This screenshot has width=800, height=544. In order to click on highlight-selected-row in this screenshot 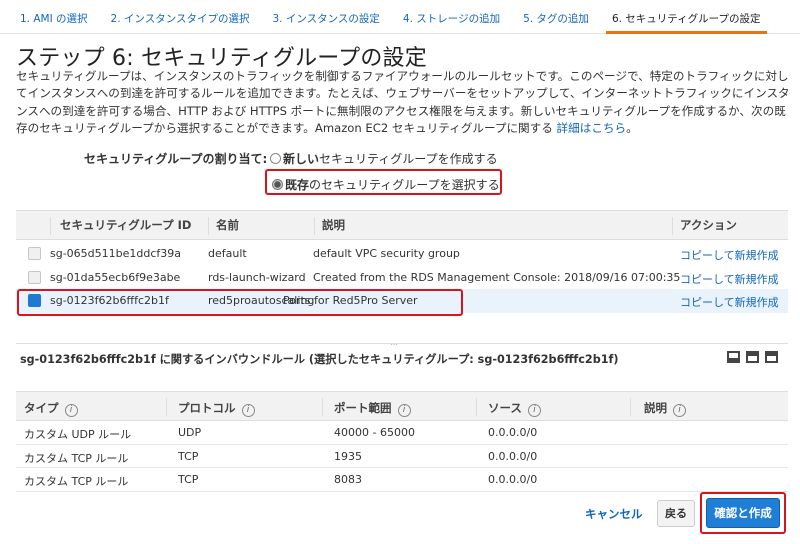, I will do `click(240, 302)`.